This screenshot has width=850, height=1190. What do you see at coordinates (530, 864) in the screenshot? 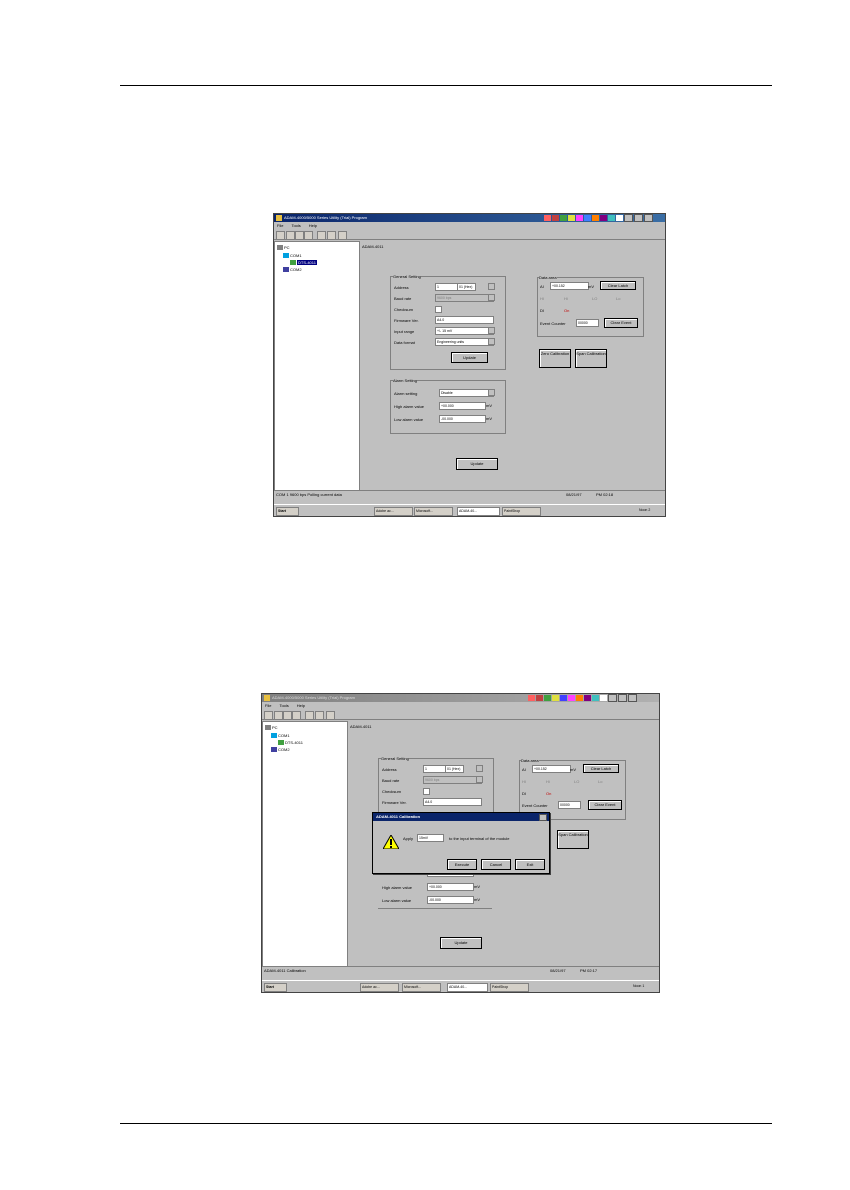
I see `exit-button: Exit` at bounding box center [530, 864].